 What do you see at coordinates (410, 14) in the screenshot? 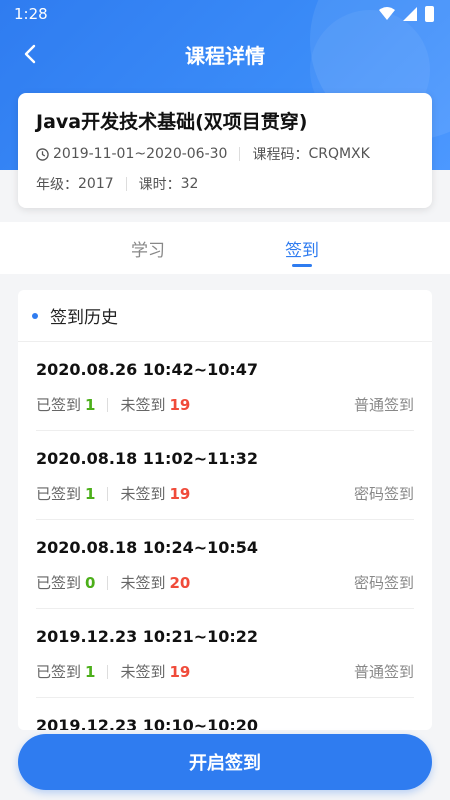
I see `signal-icon` at bounding box center [410, 14].